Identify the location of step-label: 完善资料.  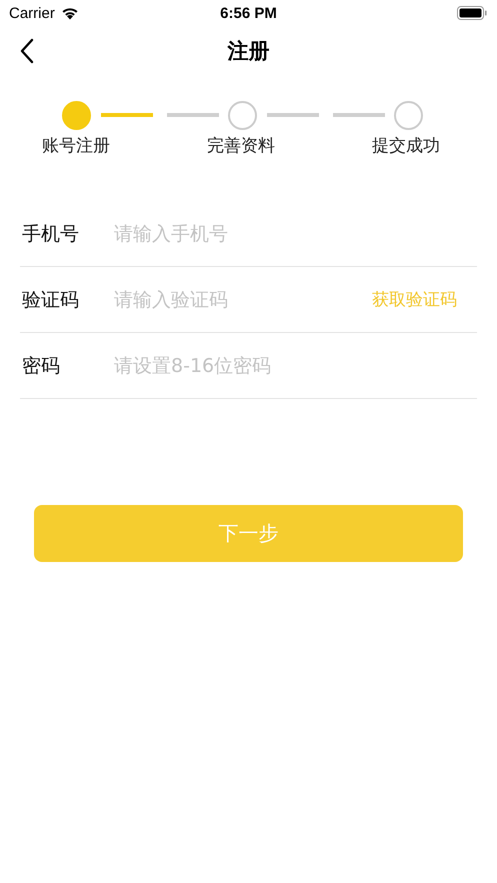
(241, 146).